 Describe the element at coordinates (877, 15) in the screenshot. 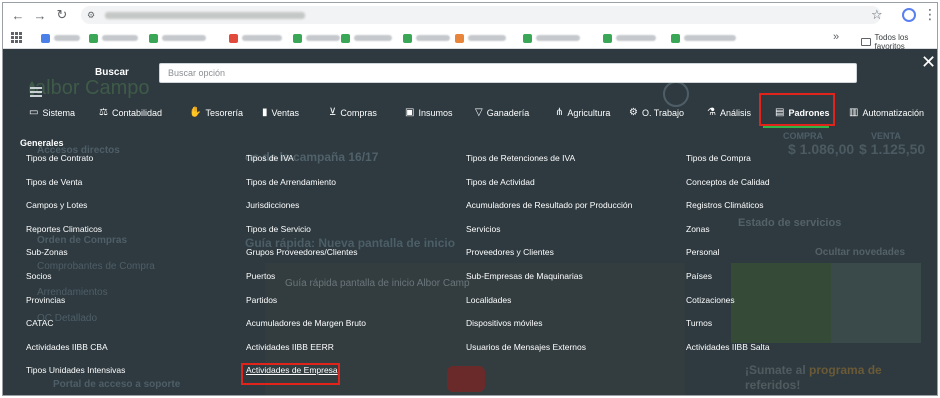

I see `bookmark-star-icon: ☆` at that location.